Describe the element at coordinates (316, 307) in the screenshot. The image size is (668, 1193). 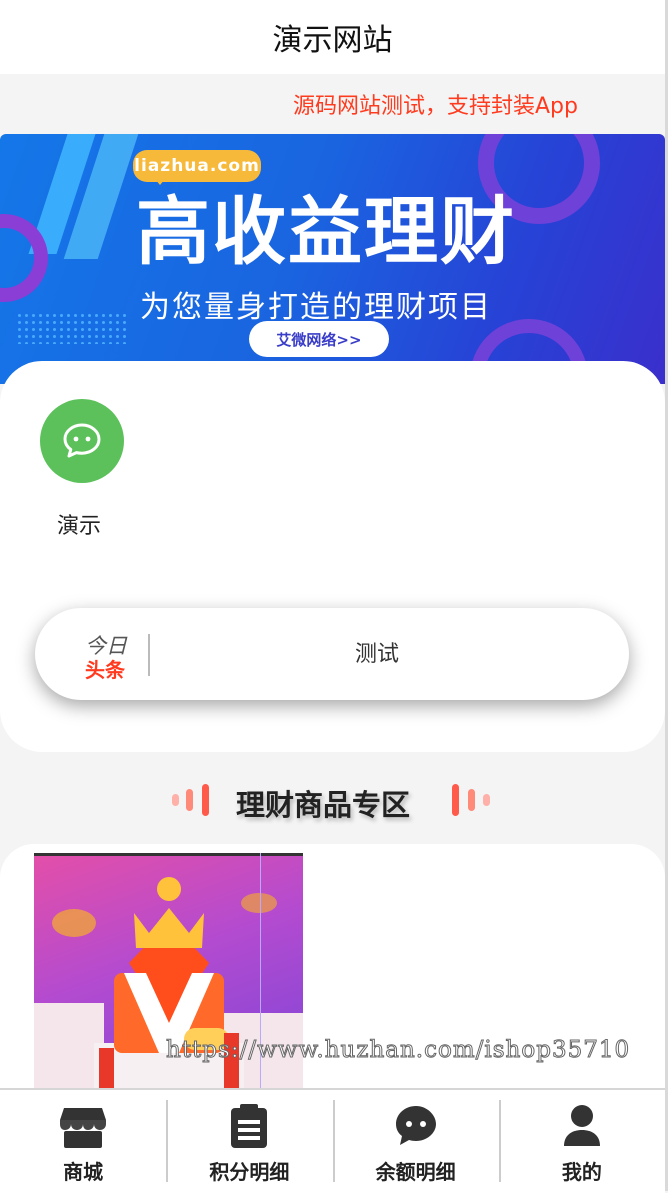
I see `banner-subtitle: 为您量身打造的理财项目` at that location.